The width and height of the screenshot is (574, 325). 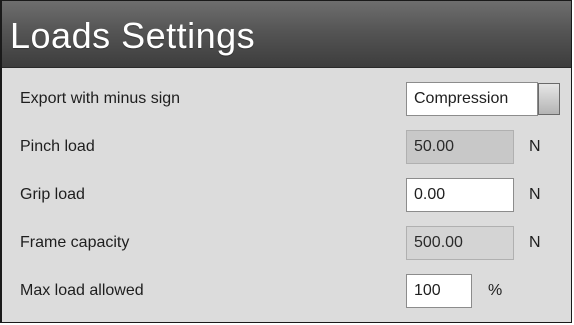 I want to click on pinch-load-row: Pinch load 50.00 N, so click(x=286, y=147).